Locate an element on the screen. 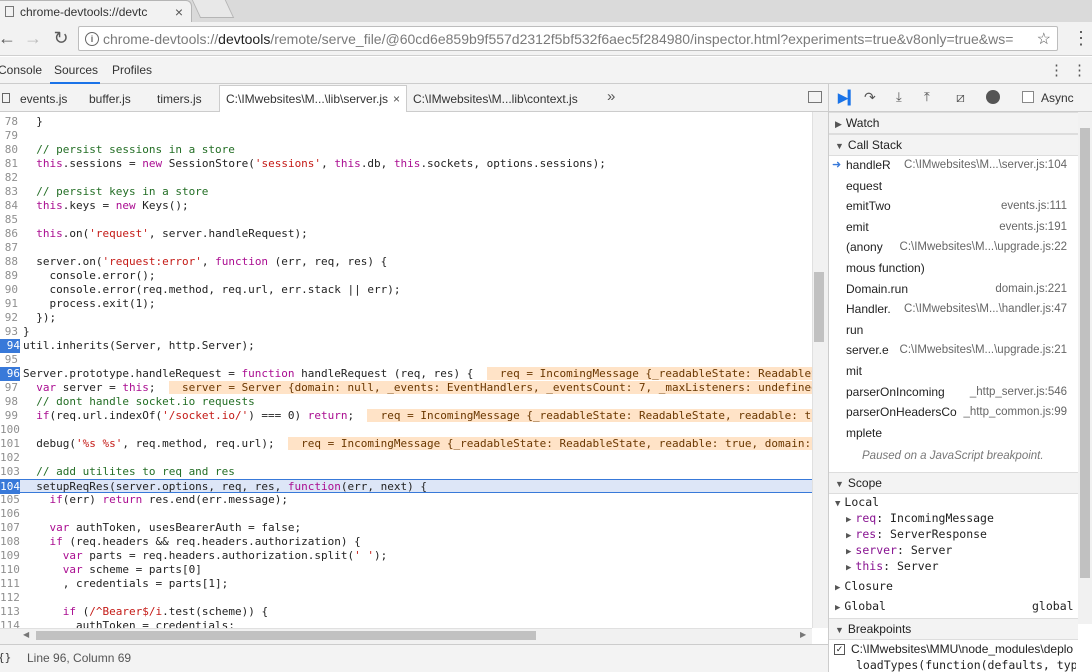  resume-icon: ▶▎ is located at coordinates (848, 98).